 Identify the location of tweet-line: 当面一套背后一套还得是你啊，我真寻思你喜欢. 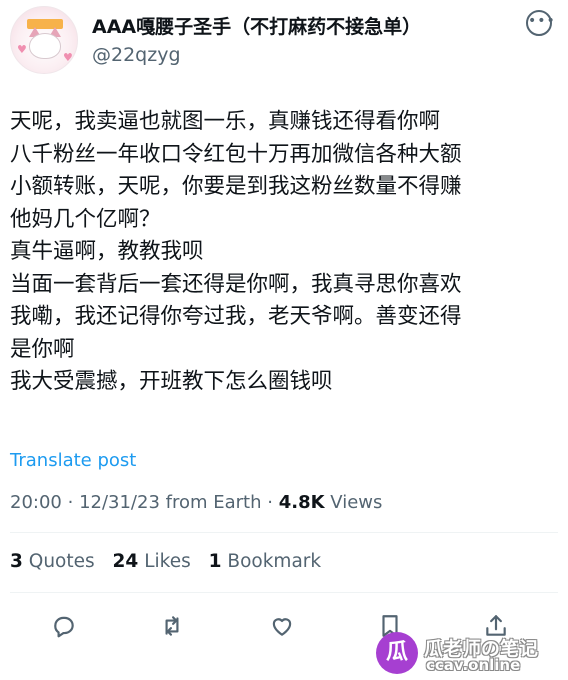
(236, 284).